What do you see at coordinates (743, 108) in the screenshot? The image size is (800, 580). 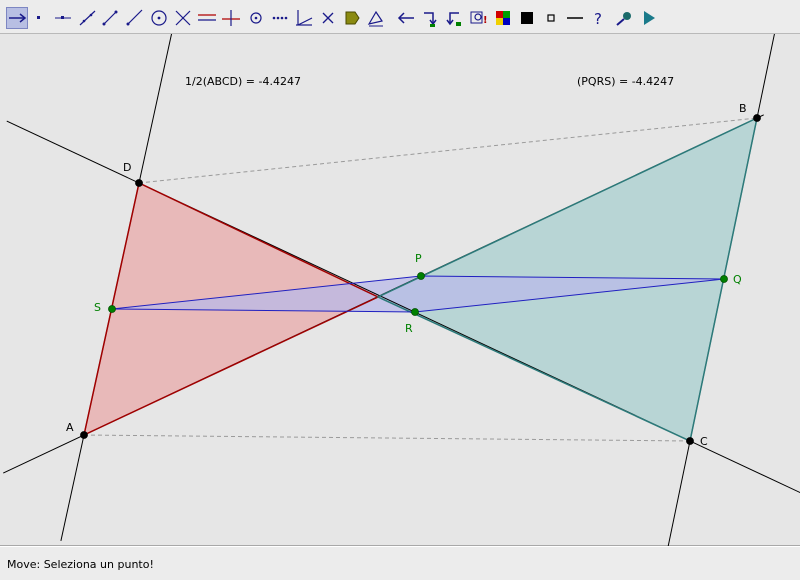 I see `point-label-b: B` at bounding box center [743, 108].